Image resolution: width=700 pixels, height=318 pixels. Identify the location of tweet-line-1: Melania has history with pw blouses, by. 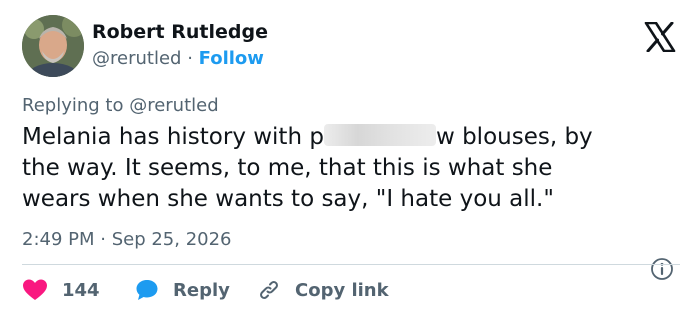
(307, 137).